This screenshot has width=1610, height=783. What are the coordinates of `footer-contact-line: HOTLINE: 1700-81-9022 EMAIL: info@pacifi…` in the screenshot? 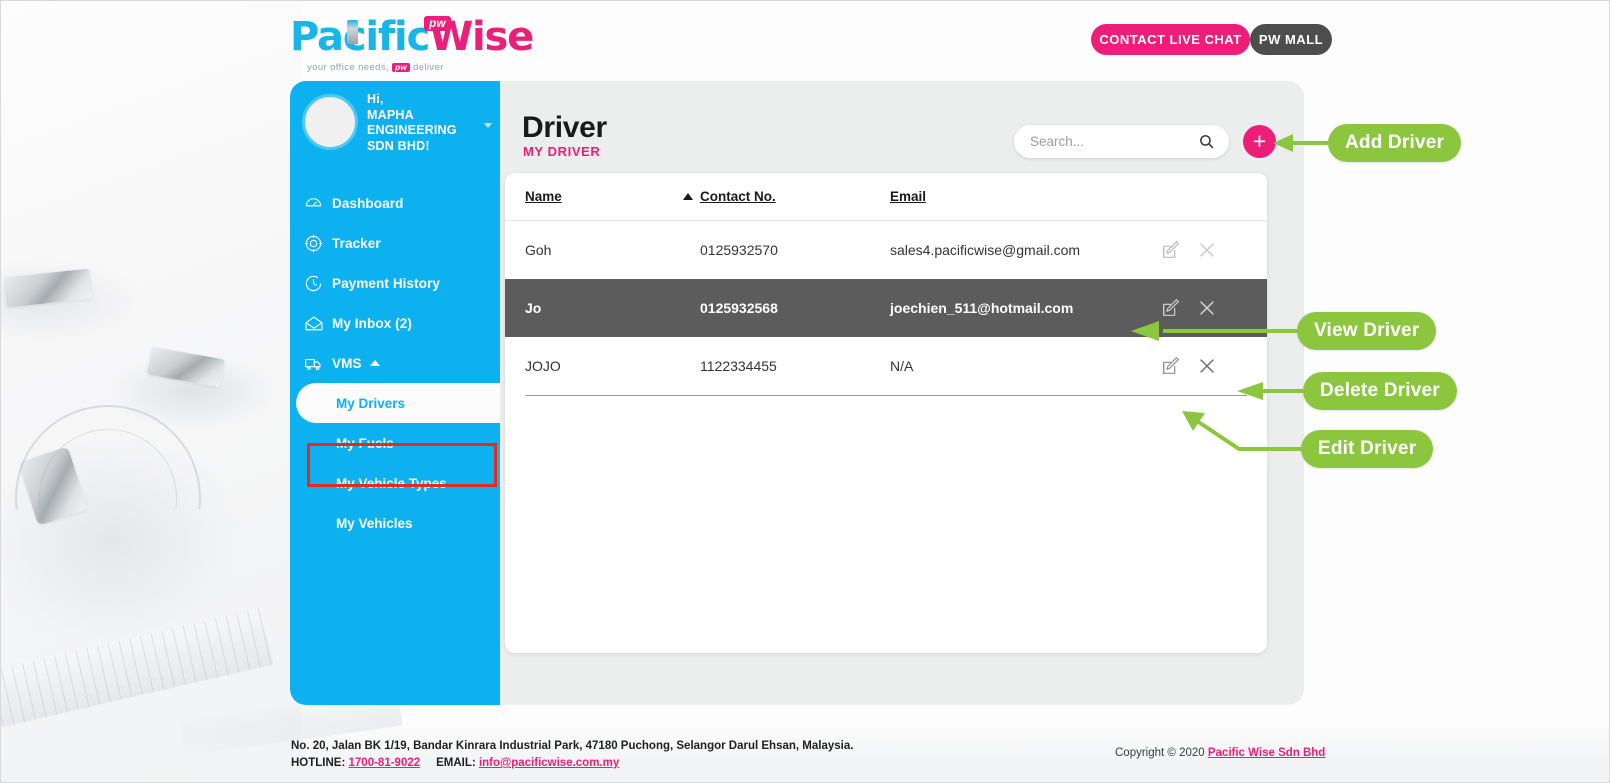 It's located at (572, 763).